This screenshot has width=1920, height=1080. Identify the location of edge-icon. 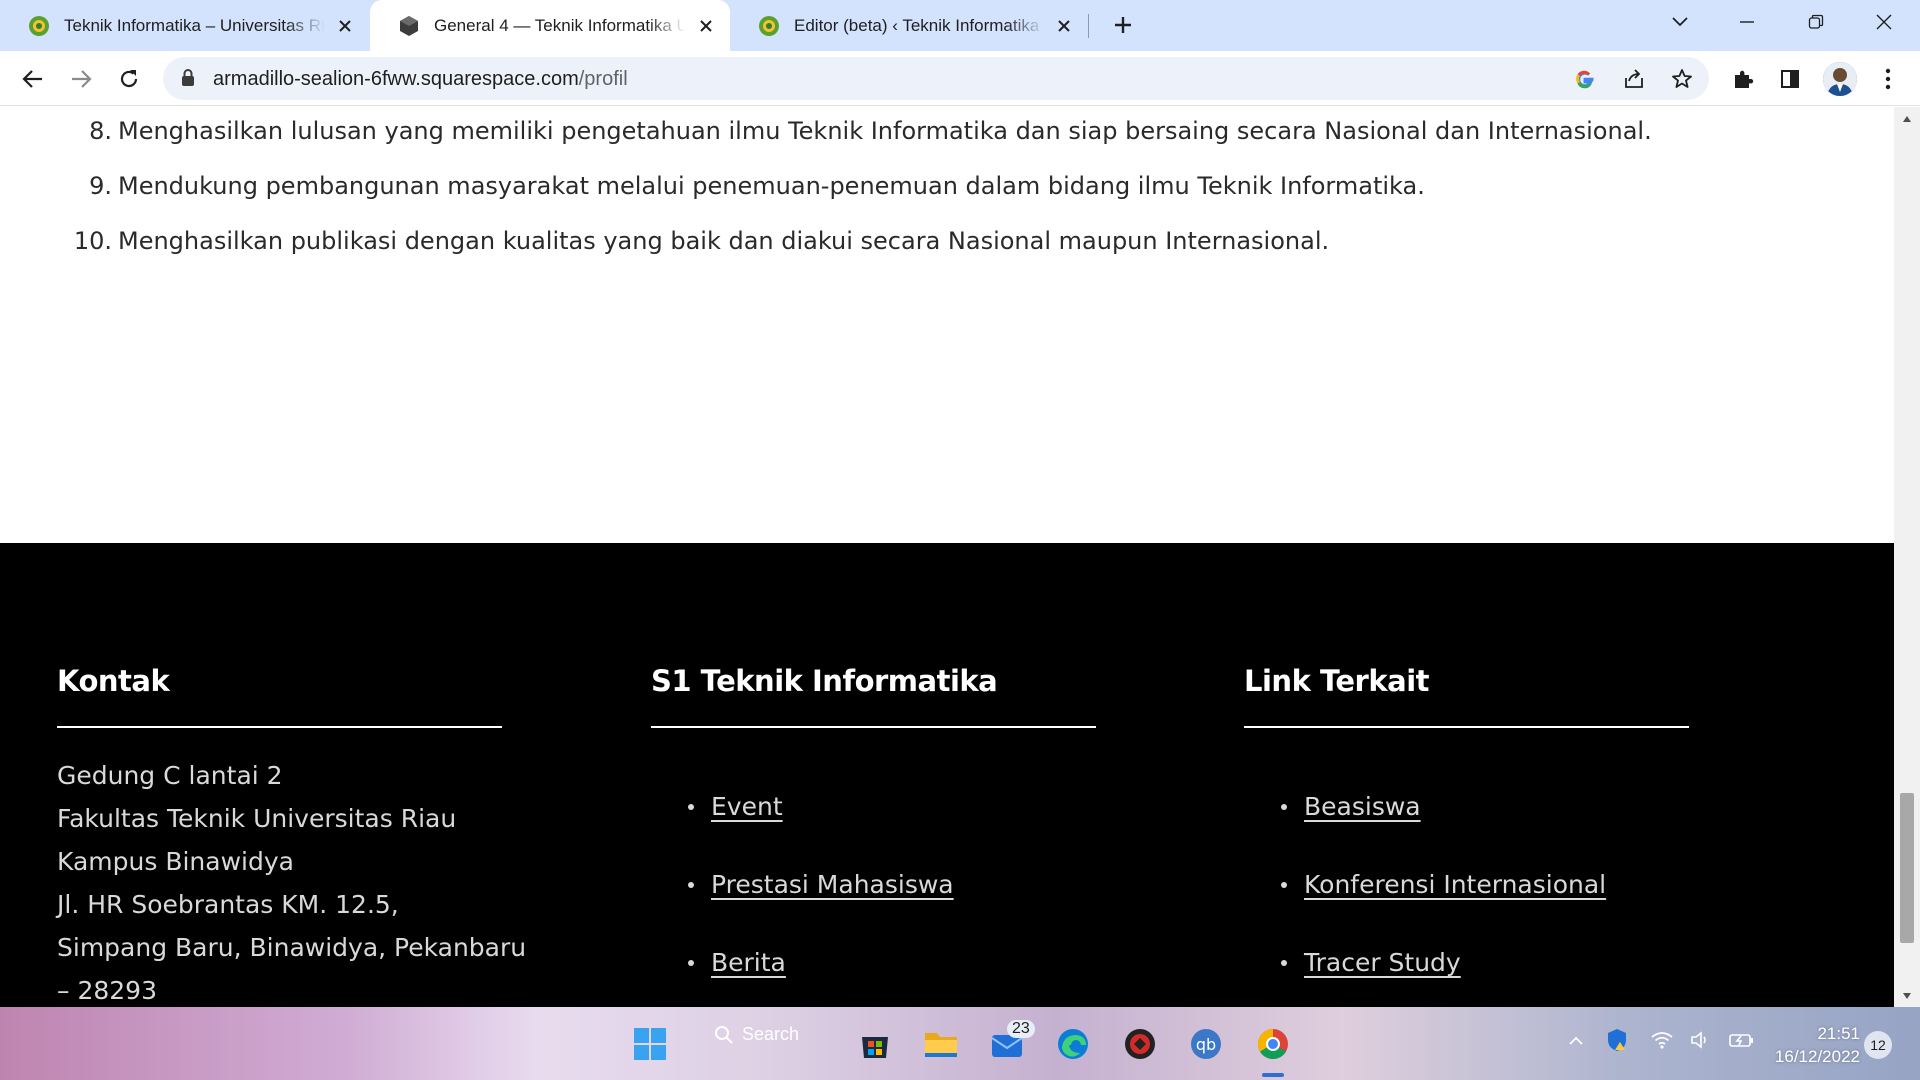
(1073, 1044).